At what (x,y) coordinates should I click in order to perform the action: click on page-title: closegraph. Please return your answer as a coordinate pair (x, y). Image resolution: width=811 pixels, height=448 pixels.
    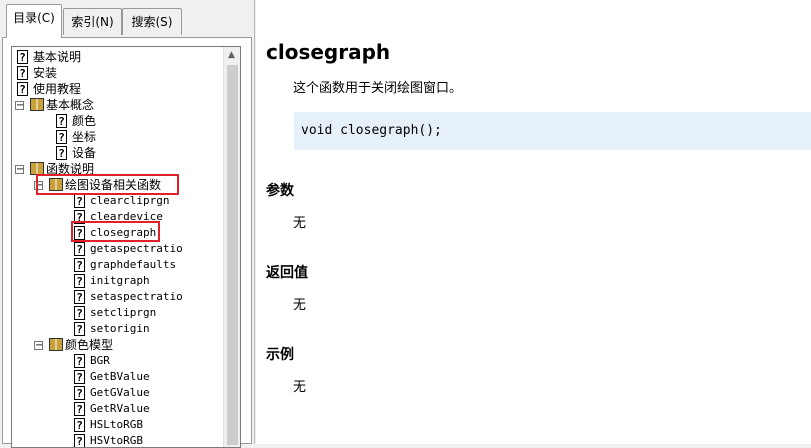
    Looking at the image, I should click on (328, 52).